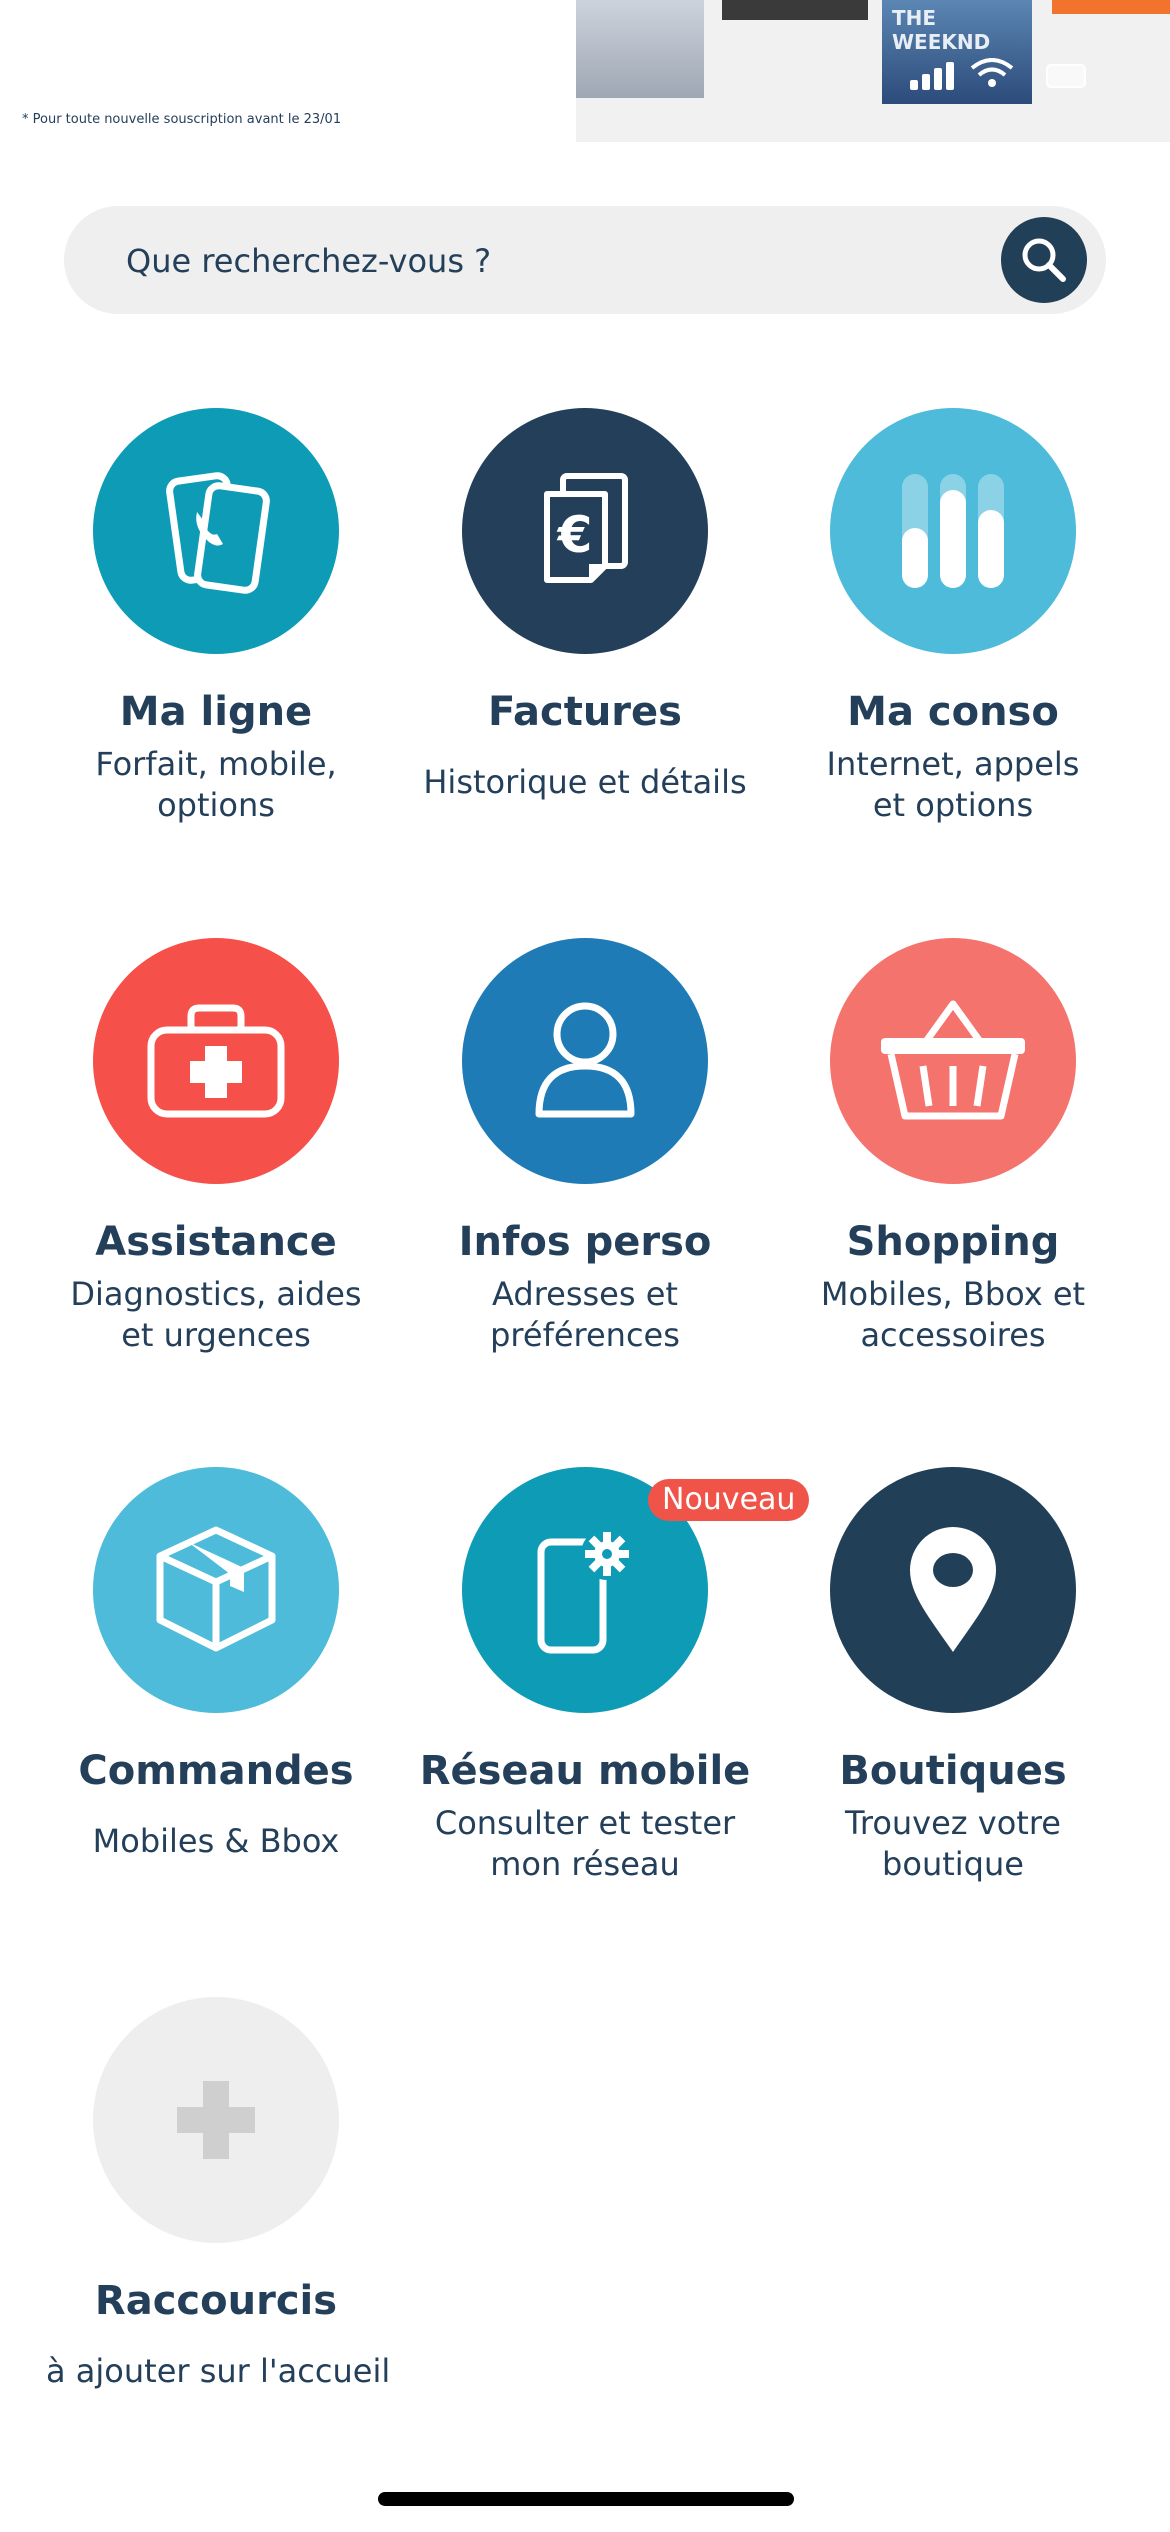 This screenshot has width=1170, height=2532. I want to click on tile-subtitle: Trouvez votre boutique, so click(953, 1843).